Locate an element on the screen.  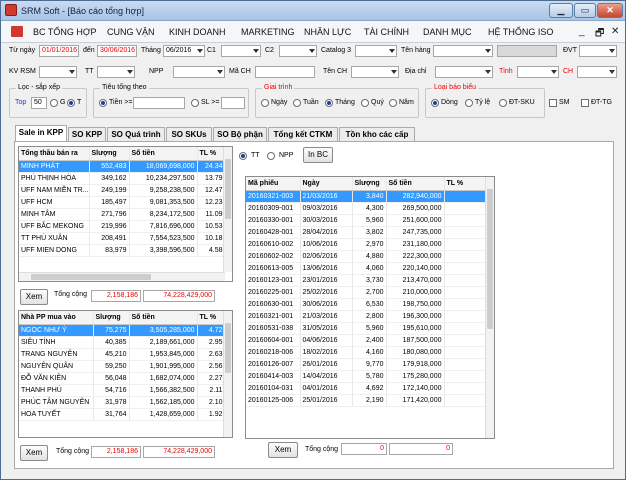
table-row: 20160321-001 21/03/2016 2,800 196,300,000 is located at coordinates (366, 316).